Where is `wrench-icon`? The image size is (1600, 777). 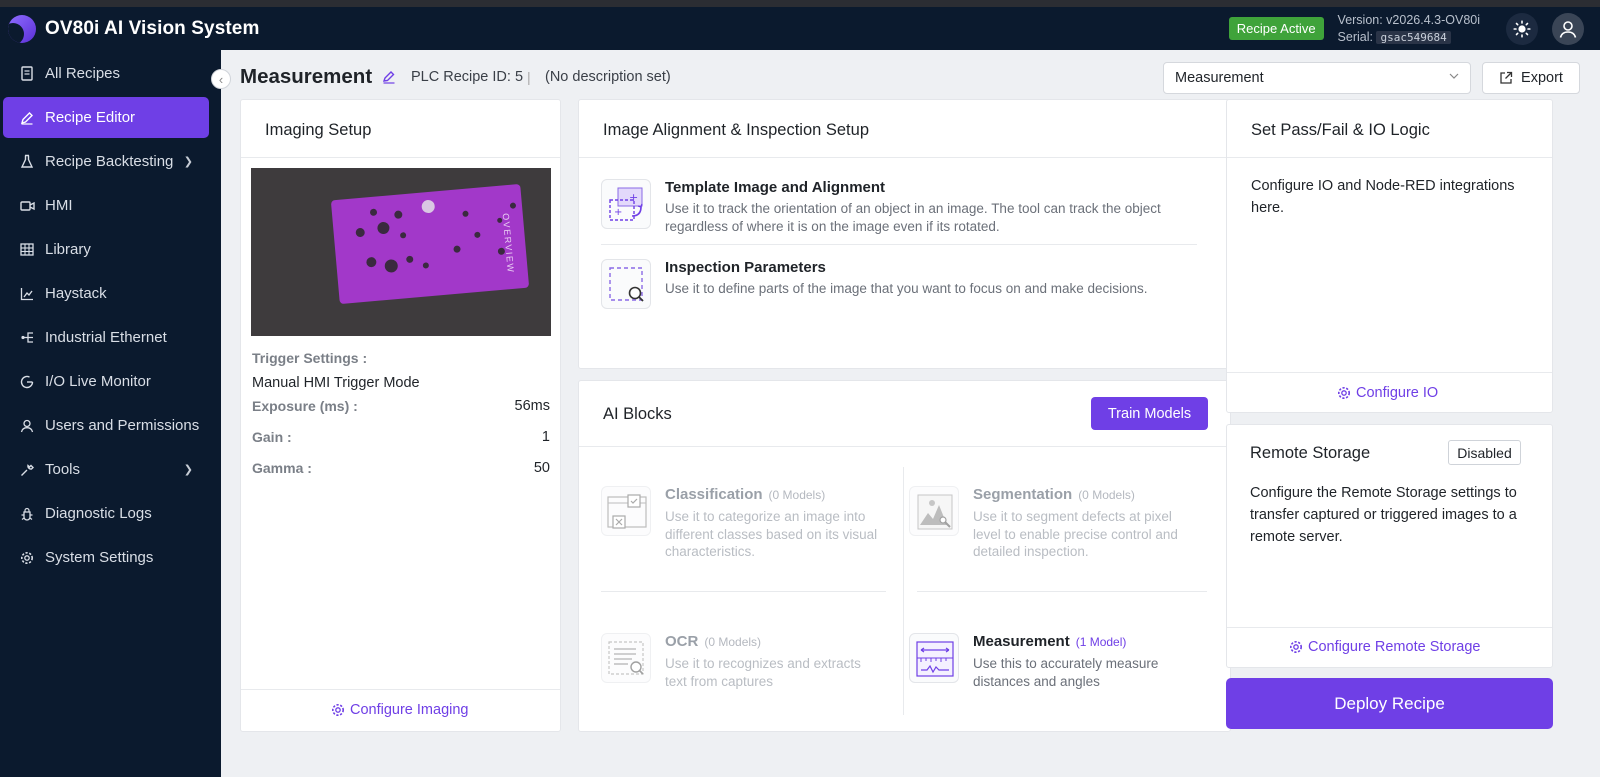
wrench-icon is located at coordinates (27, 470).